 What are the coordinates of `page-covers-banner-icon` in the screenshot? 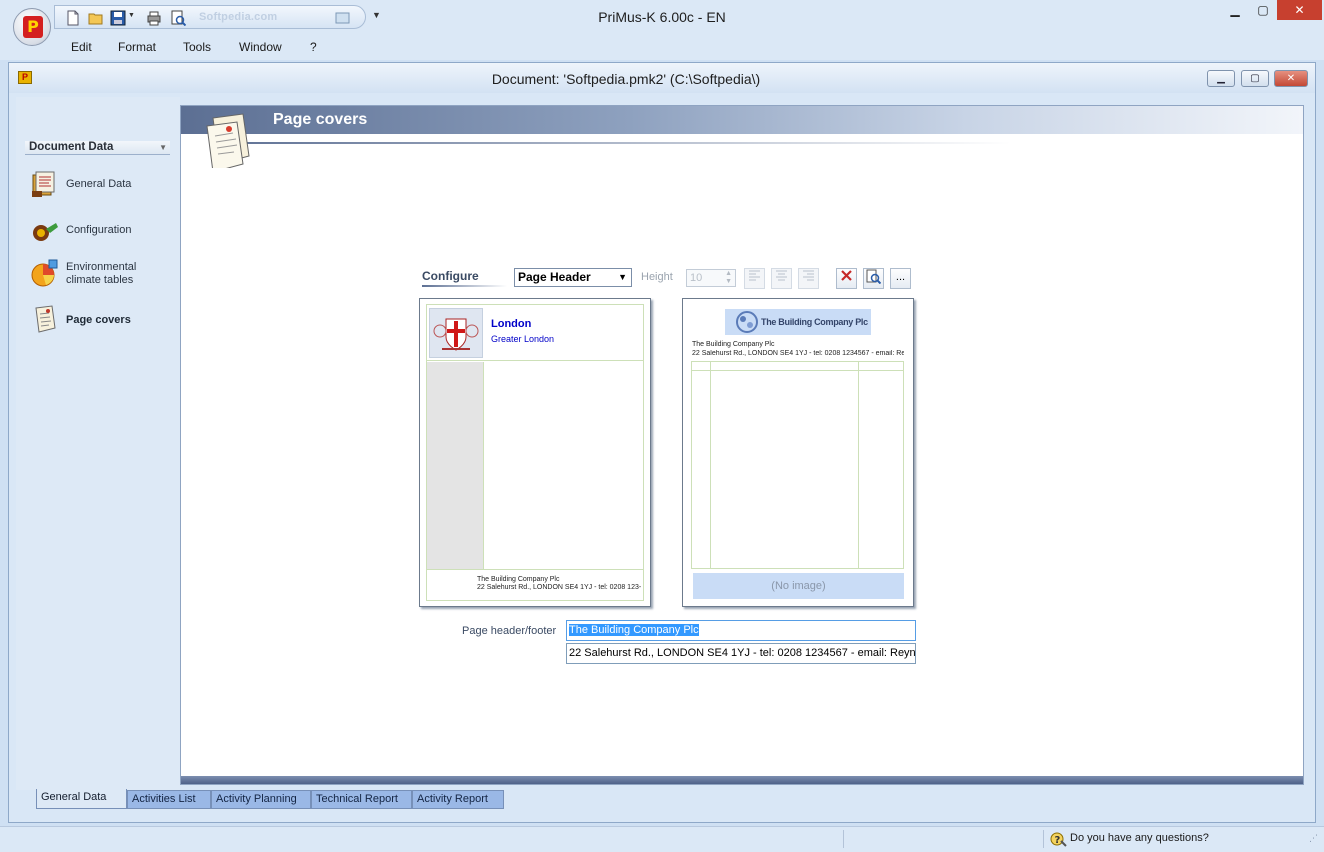 It's located at (228, 140).